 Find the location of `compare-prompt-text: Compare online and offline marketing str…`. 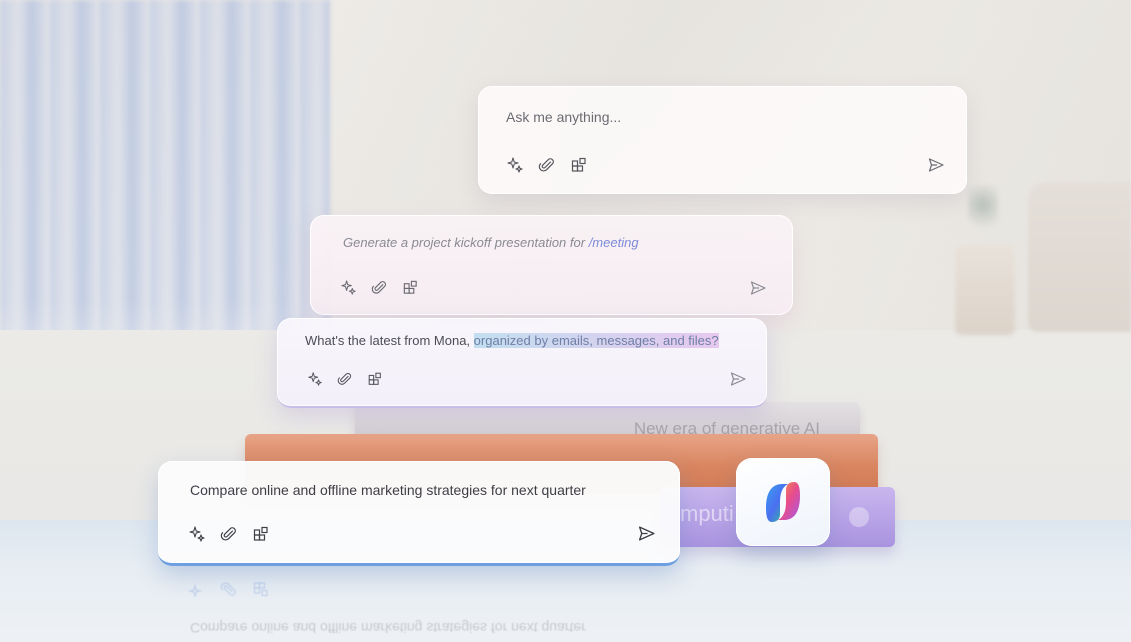

compare-prompt-text: Compare online and offline marketing str… is located at coordinates (388, 490).